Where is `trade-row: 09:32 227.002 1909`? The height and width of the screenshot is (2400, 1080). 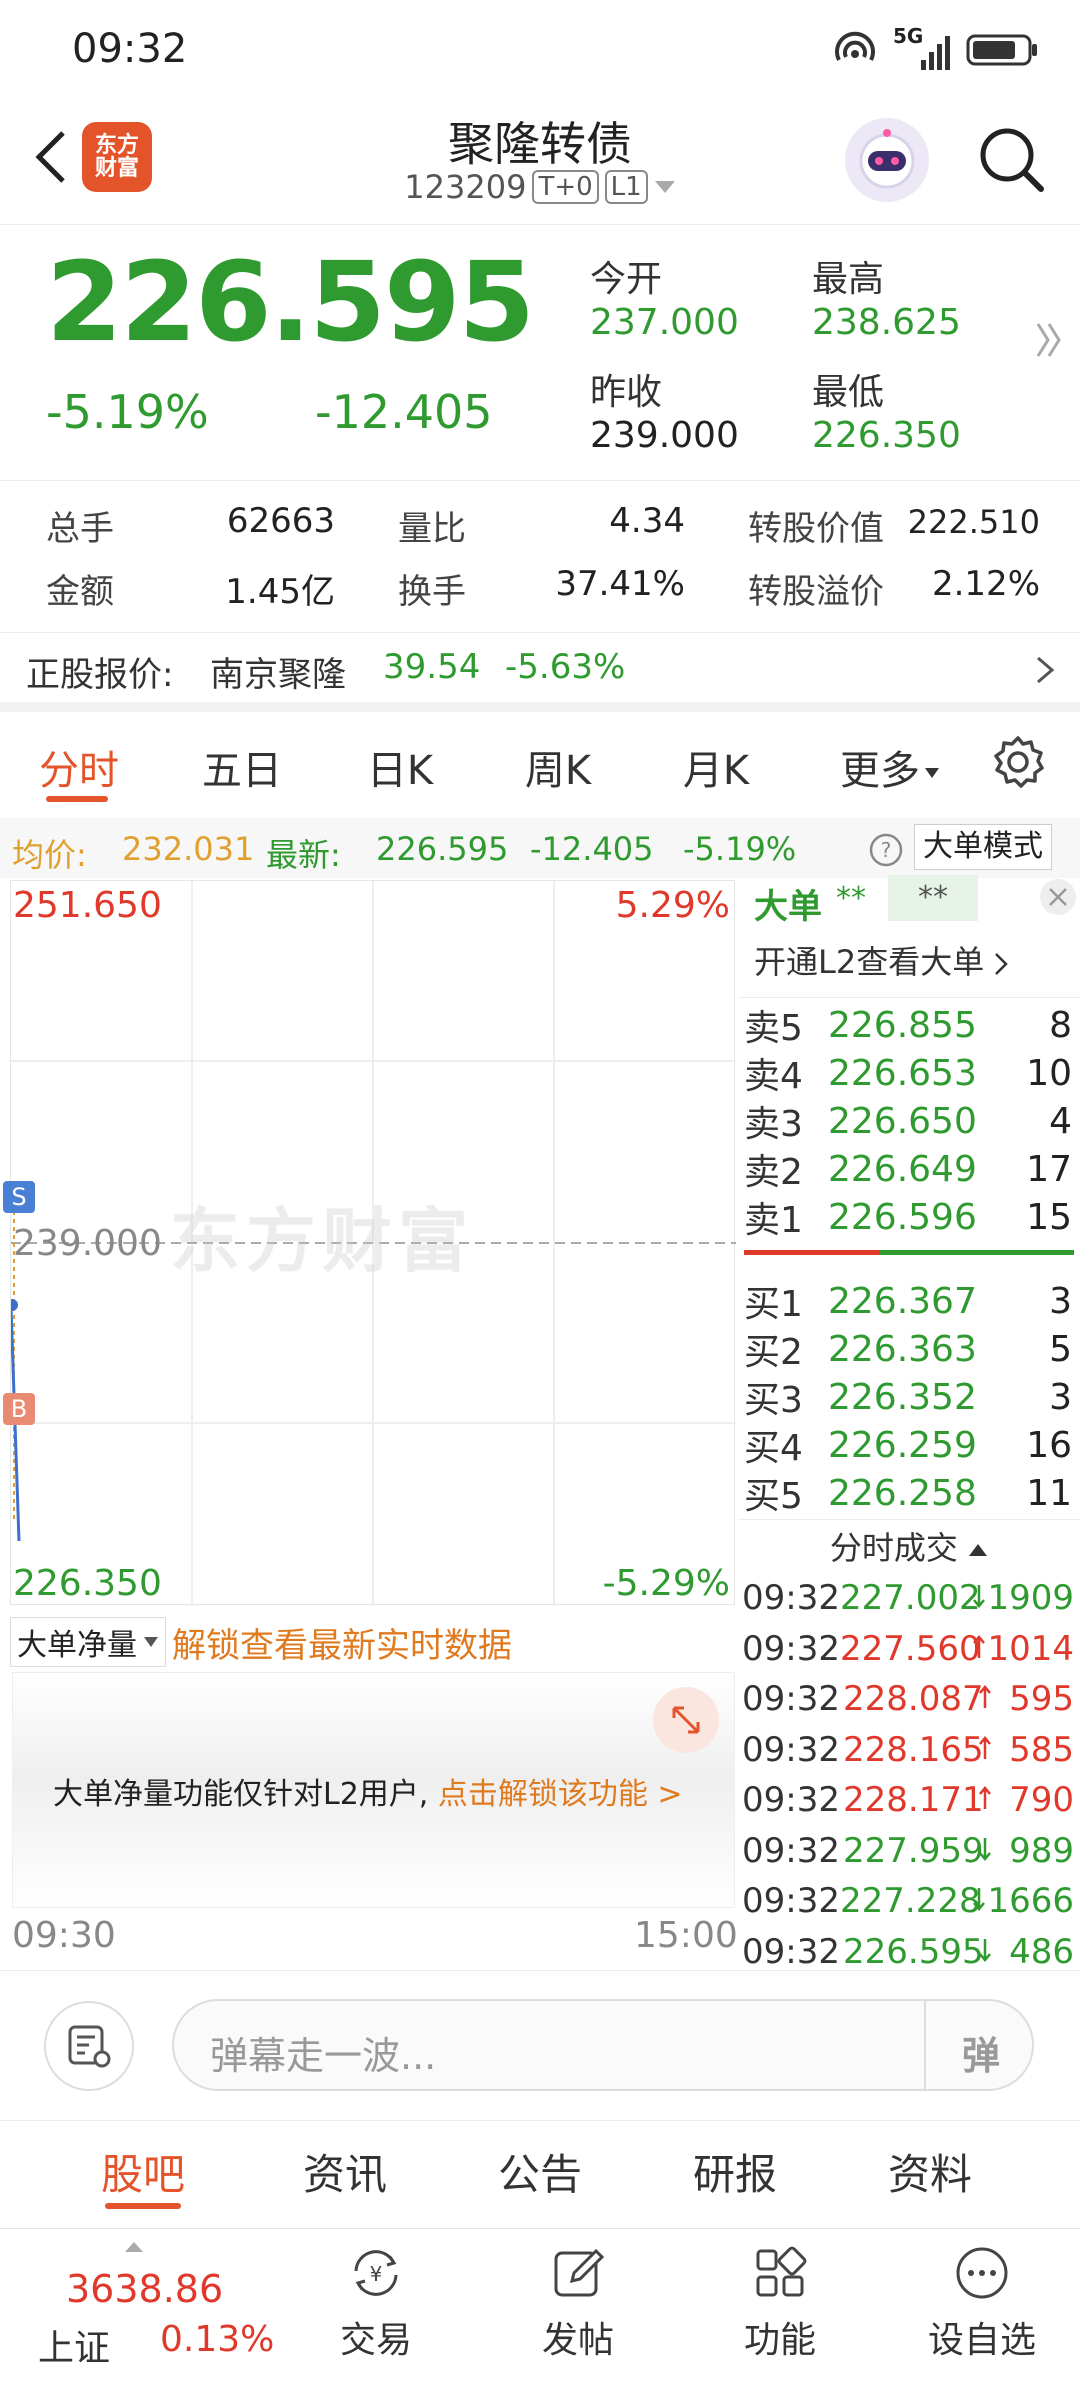 trade-row: 09:32 227.002 1909 is located at coordinates (909, 1598).